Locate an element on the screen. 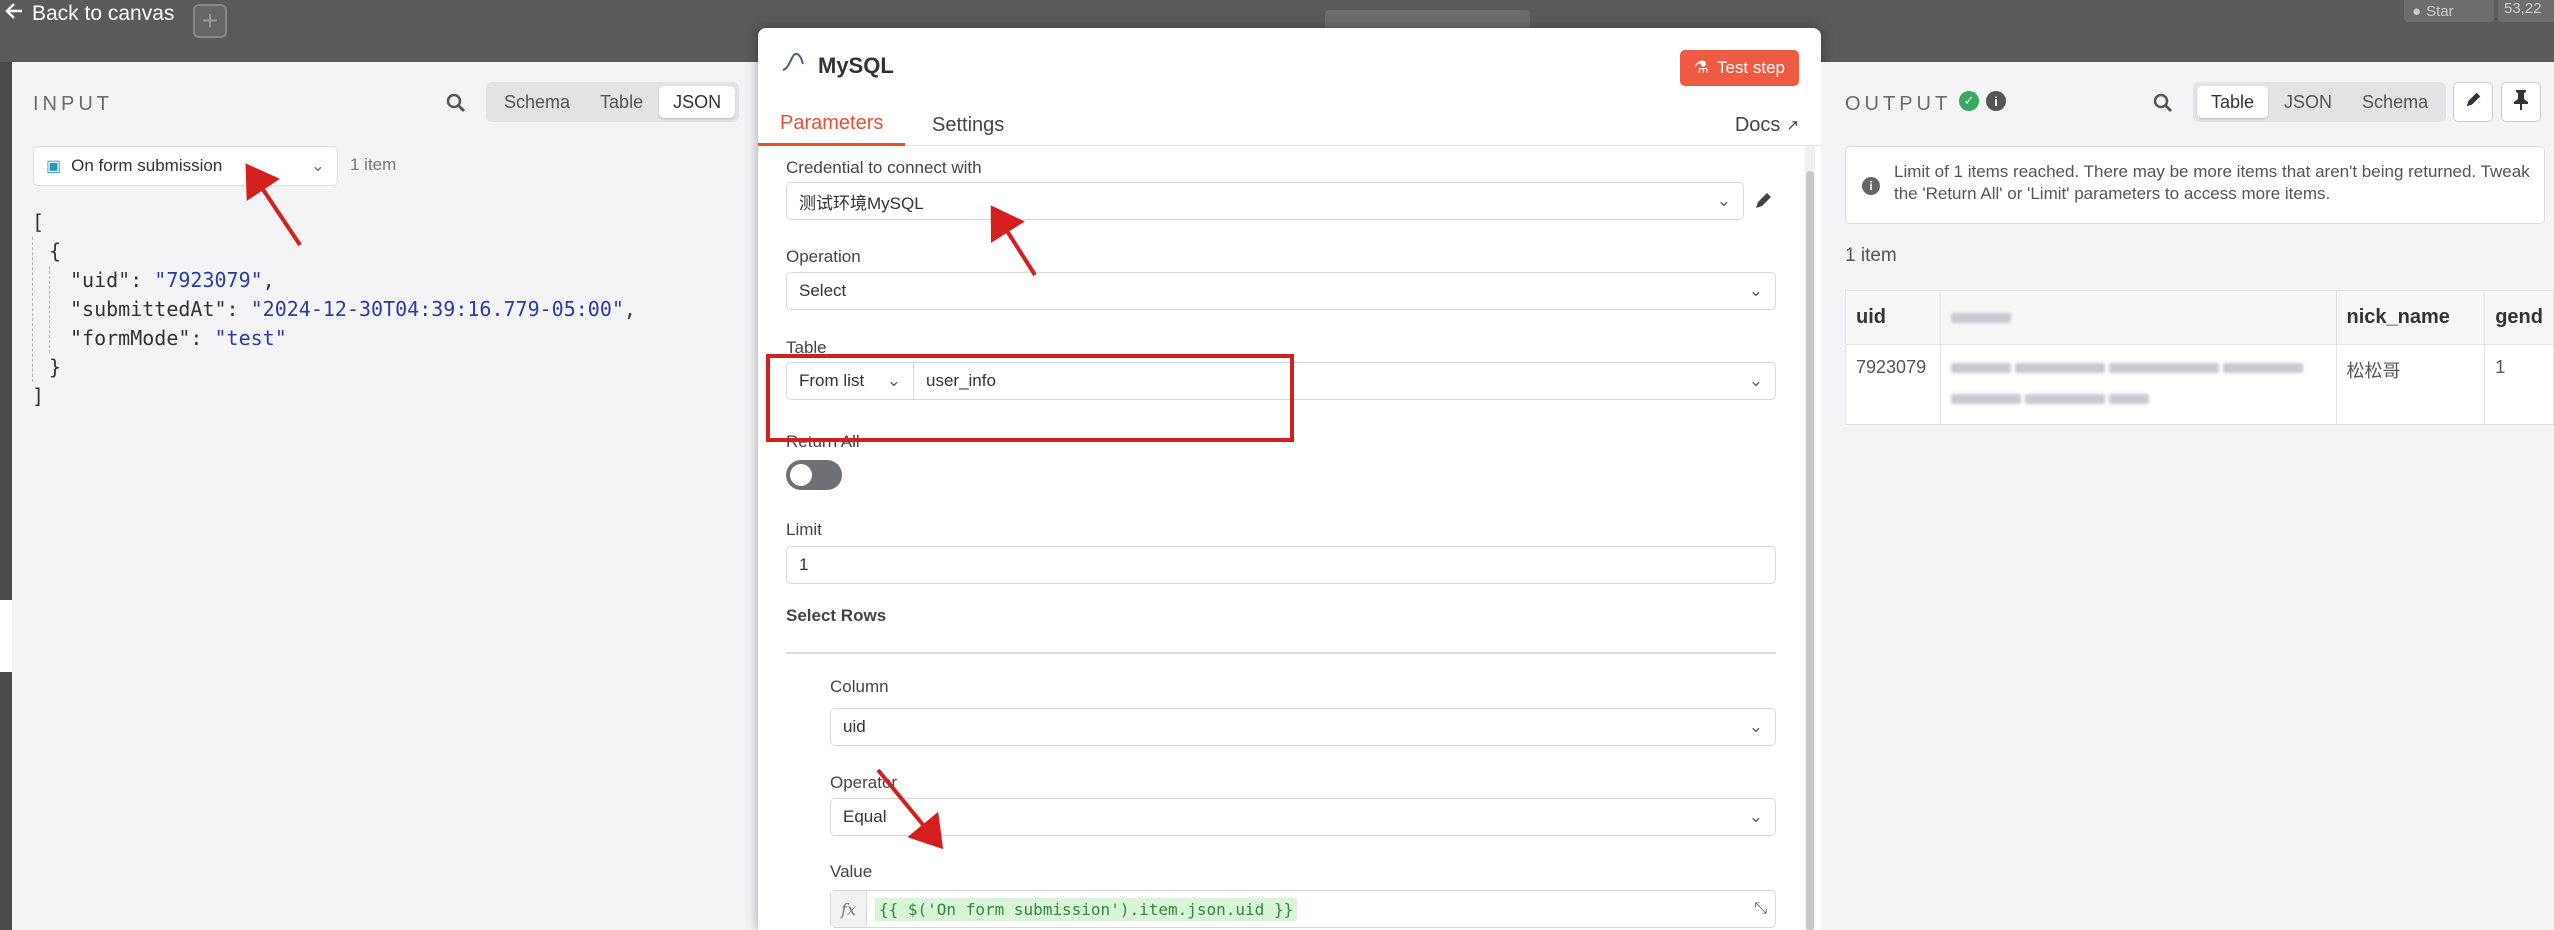  column-header-gender: gend is located at coordinates (2519, 317).